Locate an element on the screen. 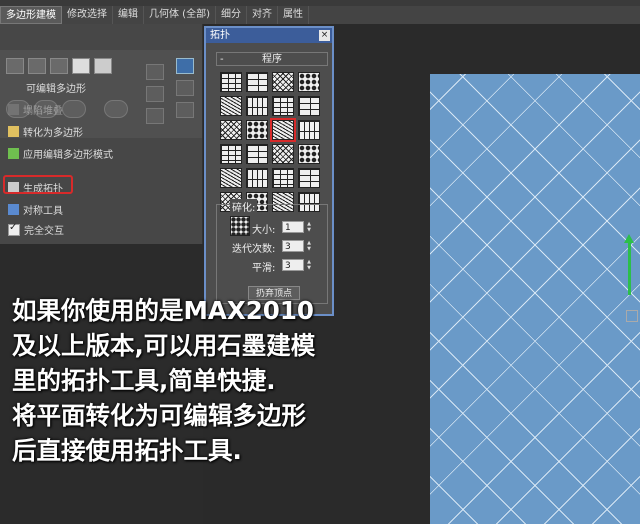  tab-subdivision: 细分 is located at coordinates (231, 15).